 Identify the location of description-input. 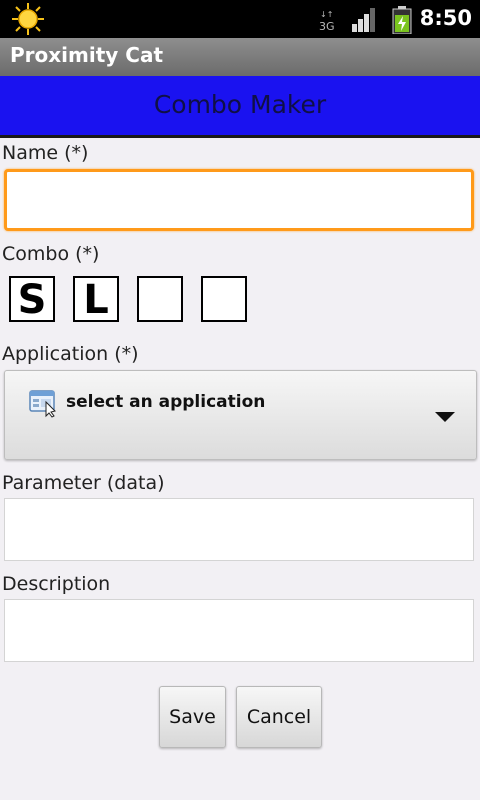
(239, 630).